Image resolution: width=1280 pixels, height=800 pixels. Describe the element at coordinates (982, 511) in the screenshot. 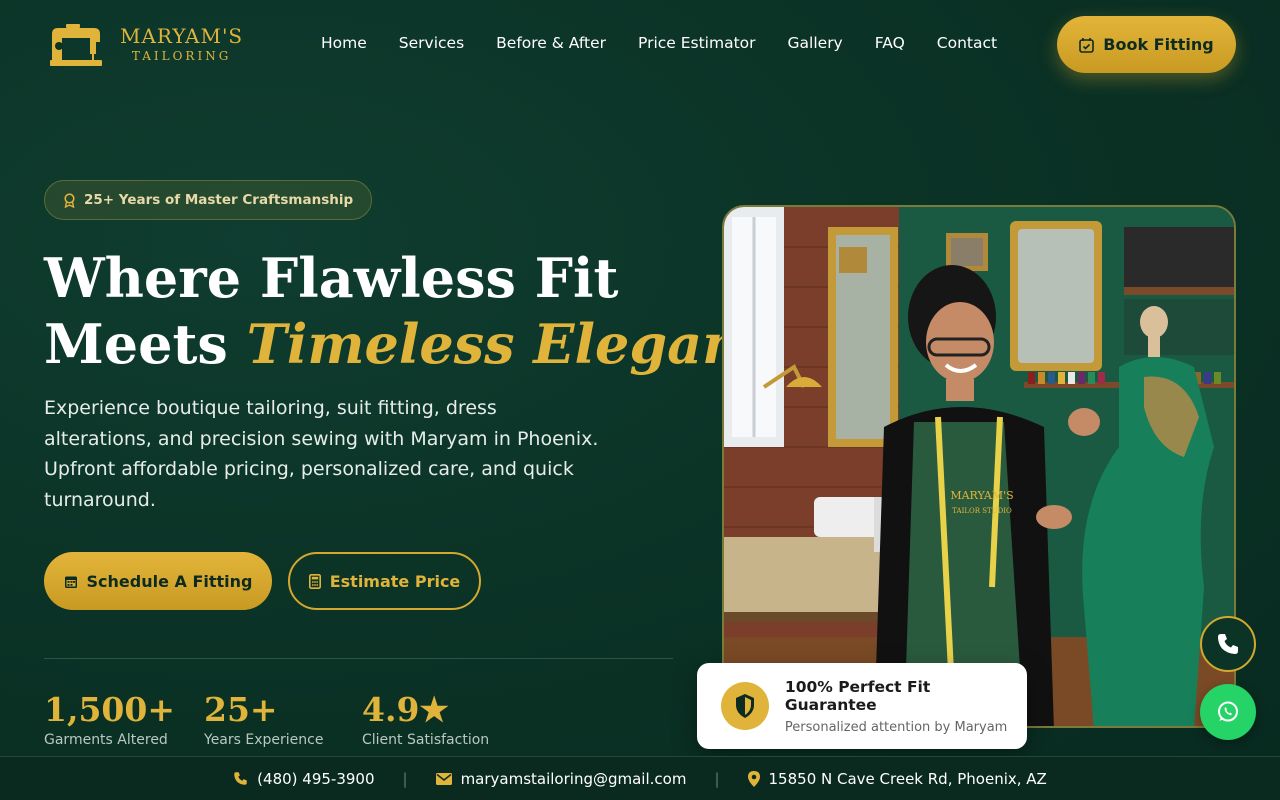

I see `apron-sub: TAILOR STUDIO` at that location.